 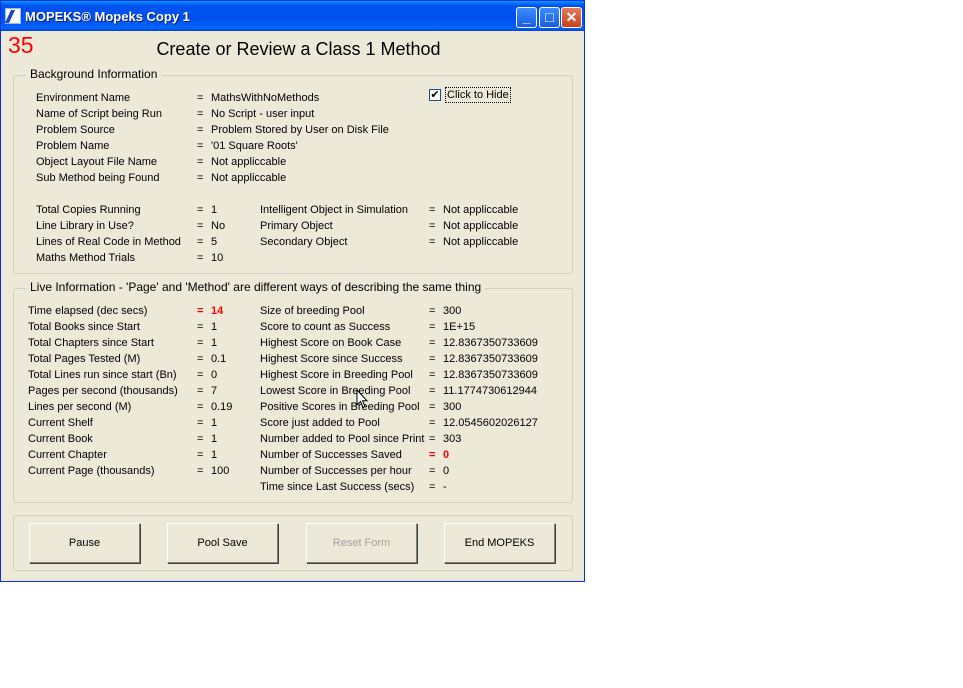 I want to click on live-label: Total Chapters since Start, so click(x=91, y=343).